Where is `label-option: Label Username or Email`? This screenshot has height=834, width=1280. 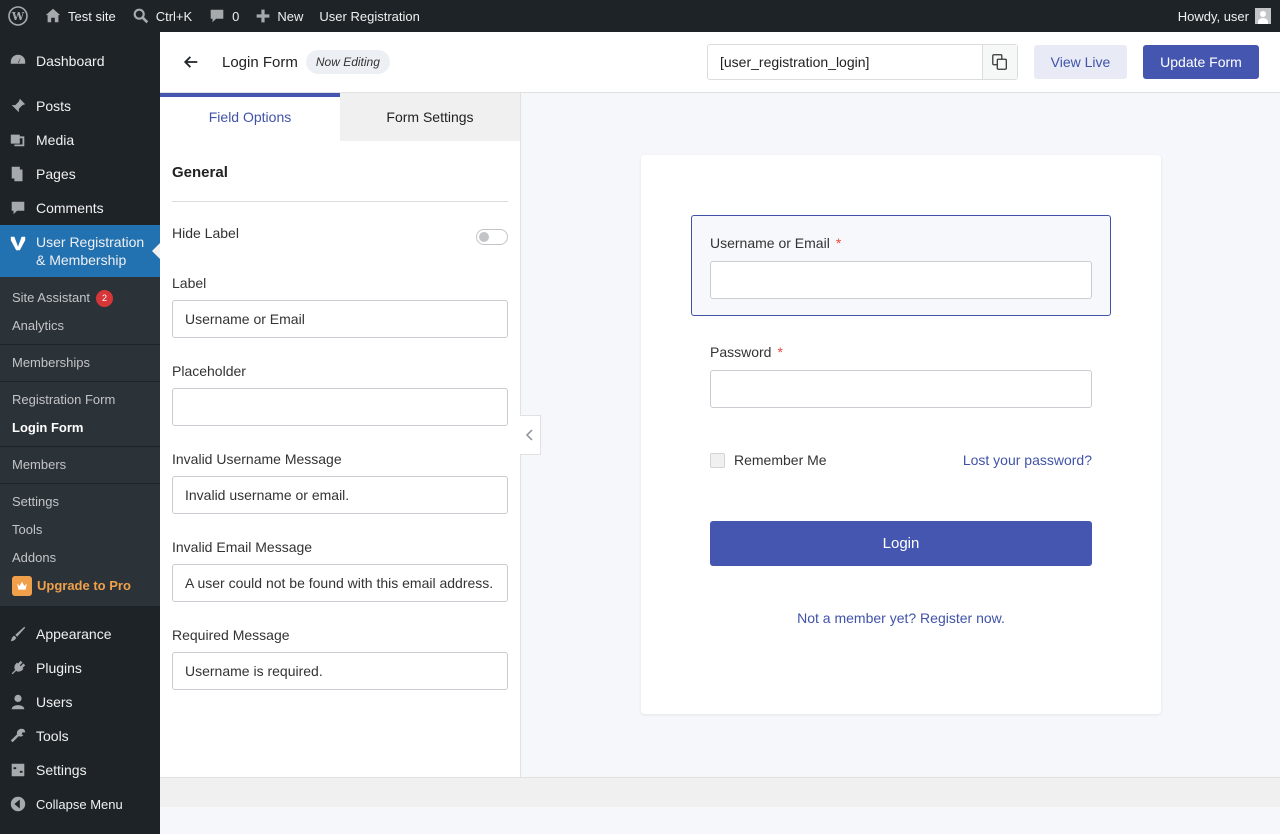
label-option: Label Username or Email is located at coordinates (340, 306).